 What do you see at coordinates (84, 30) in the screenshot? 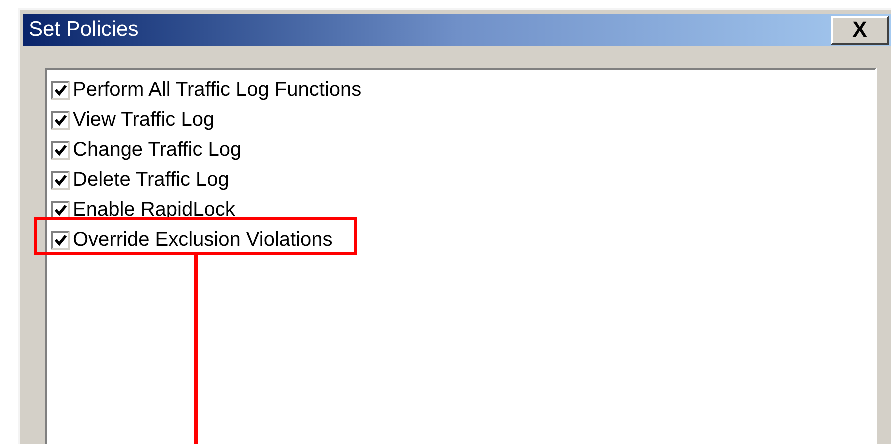
I see `window-title: Set Policies` at bounding box center [84, 30].